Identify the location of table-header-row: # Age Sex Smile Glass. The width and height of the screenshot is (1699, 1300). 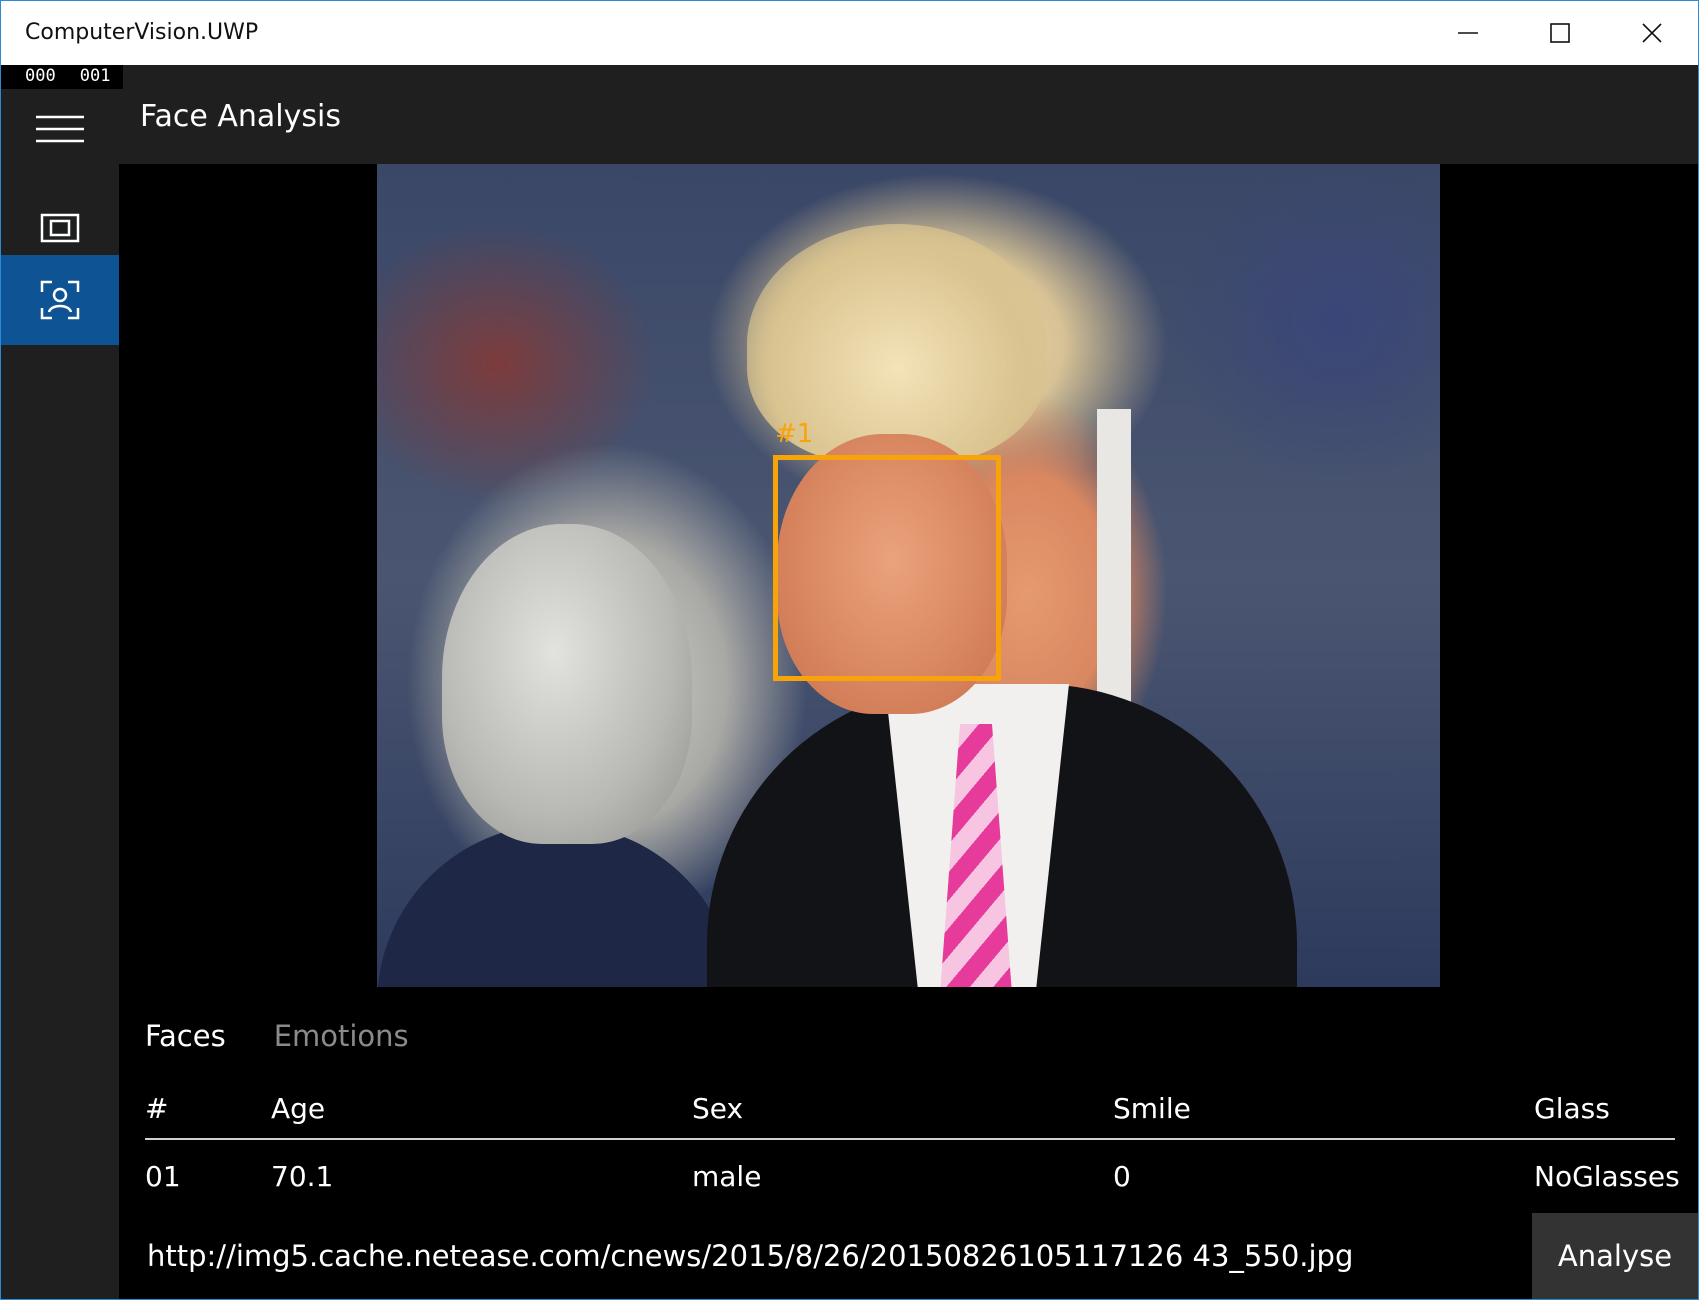
(910, 1113).